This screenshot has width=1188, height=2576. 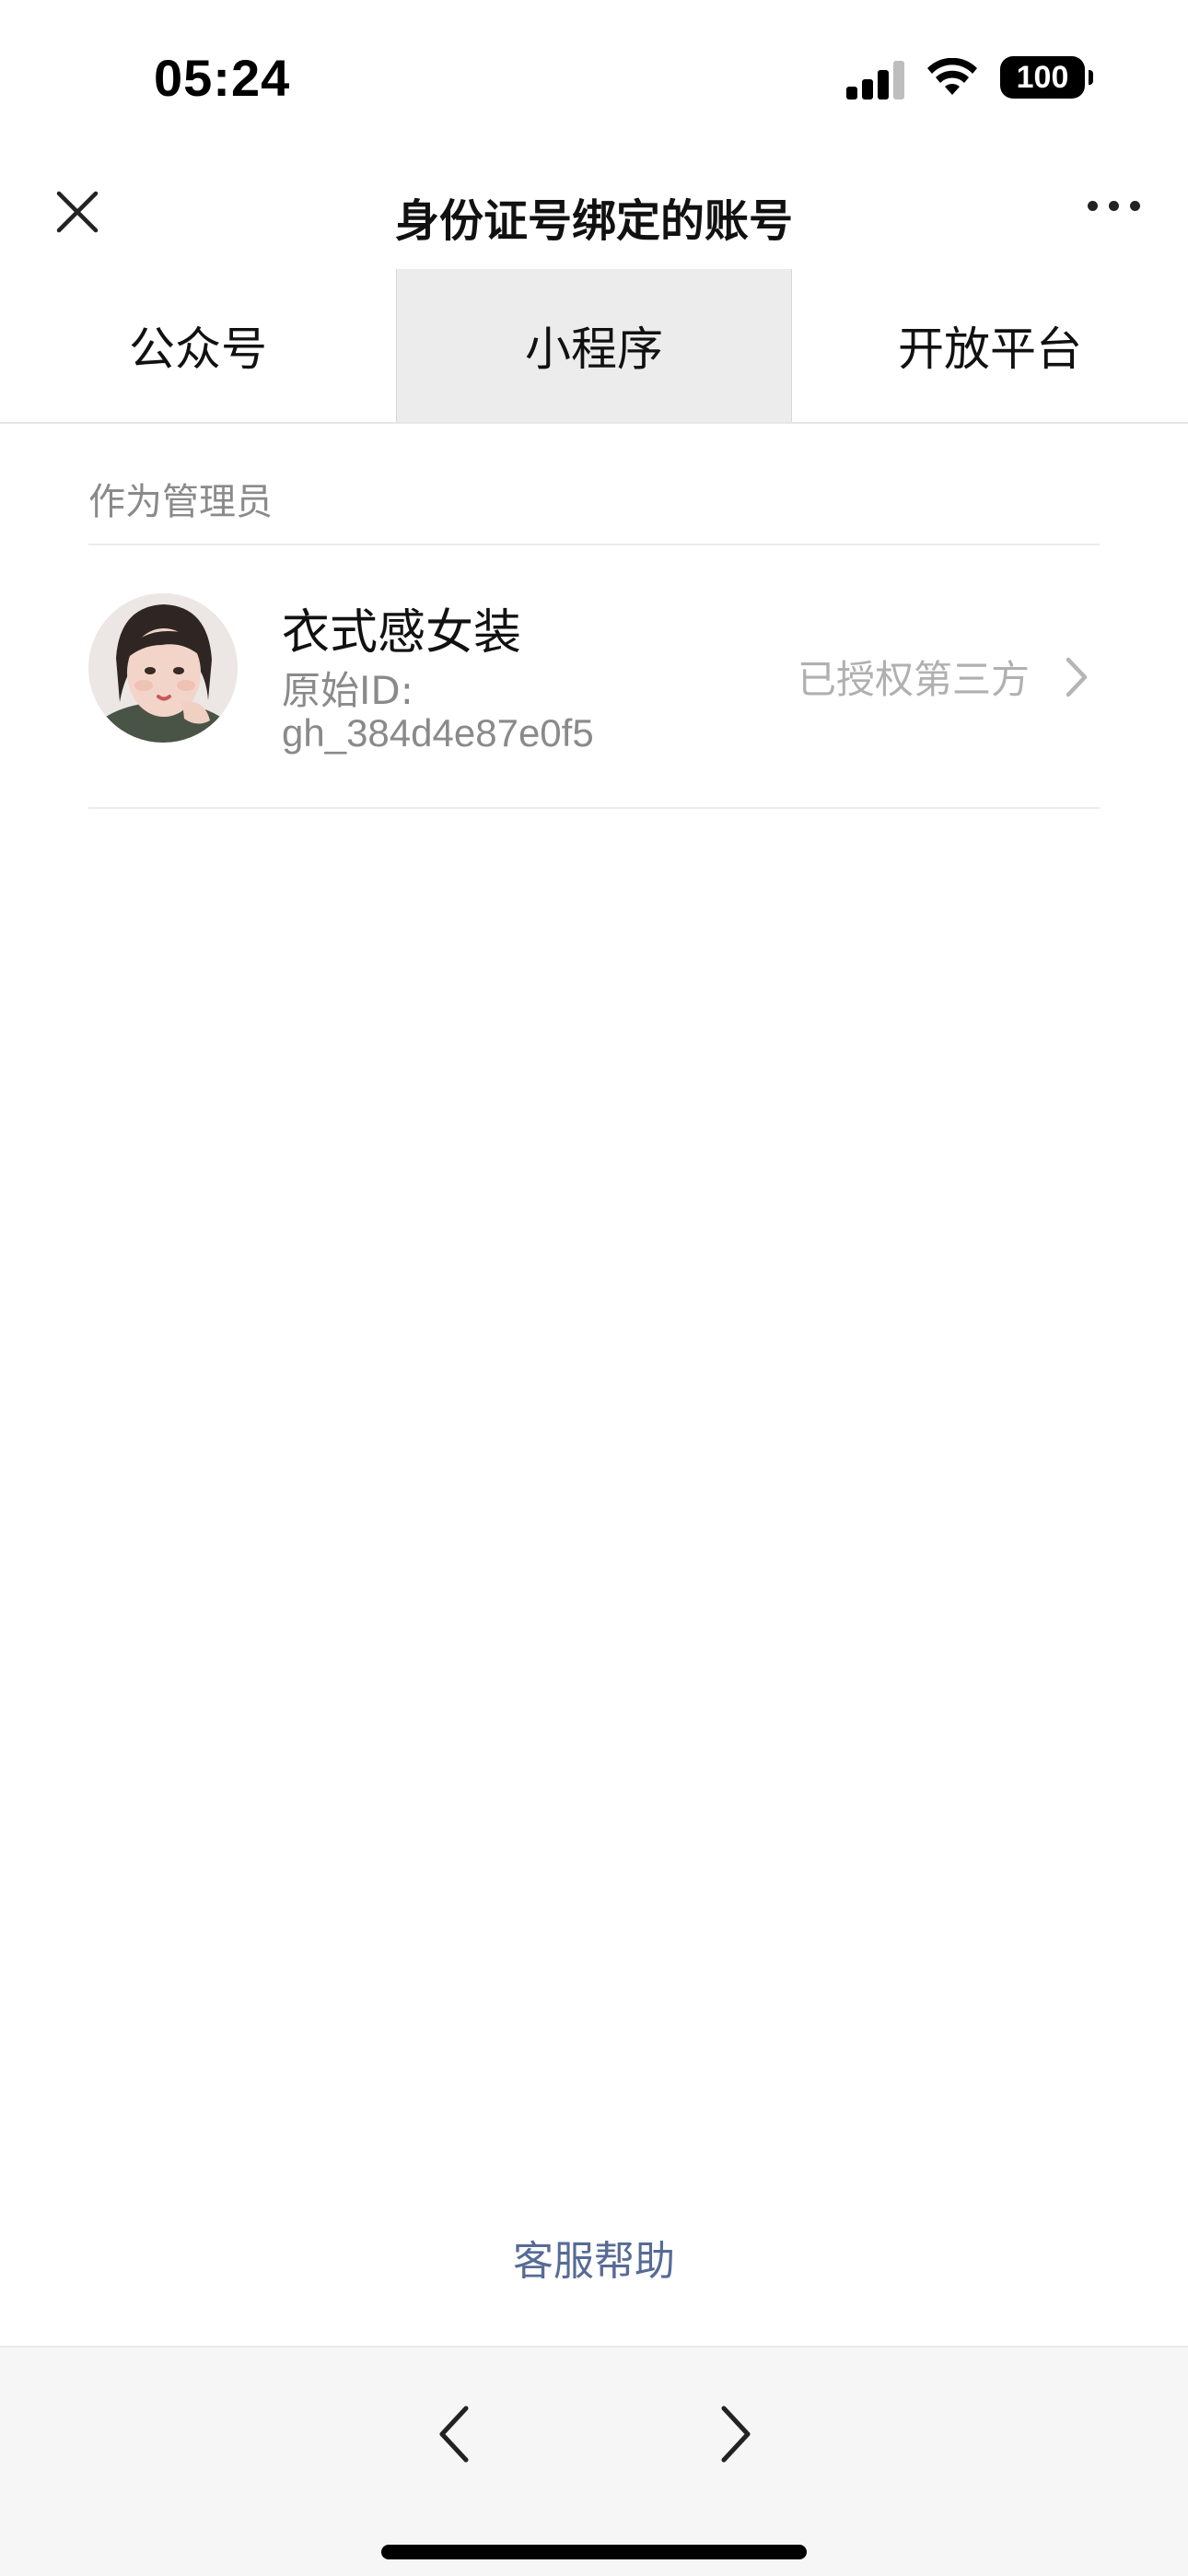 I want to click on customer-service-link: 客服帮助, so click(x=594, y=2257).